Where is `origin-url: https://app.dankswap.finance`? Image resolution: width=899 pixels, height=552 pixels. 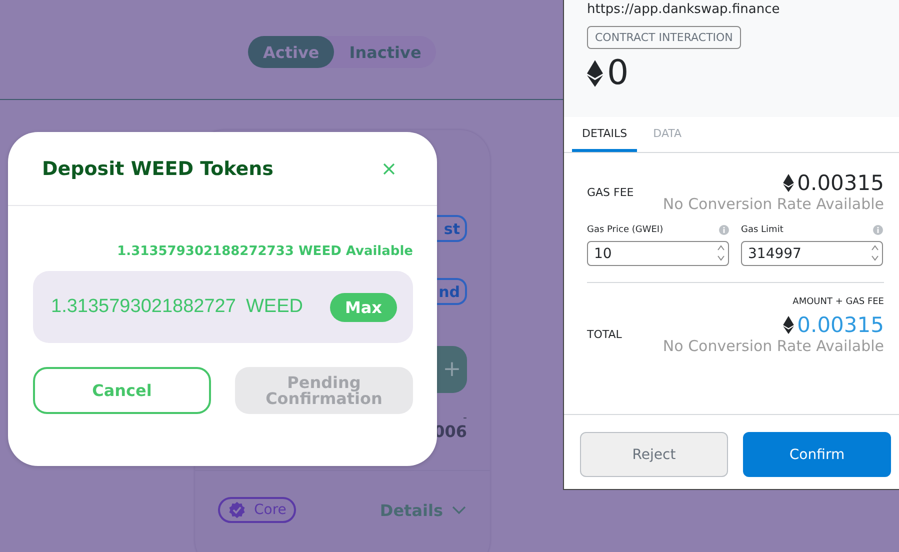
origin-url: https://app.dankswap.finance is located at coordinates (683, 9).